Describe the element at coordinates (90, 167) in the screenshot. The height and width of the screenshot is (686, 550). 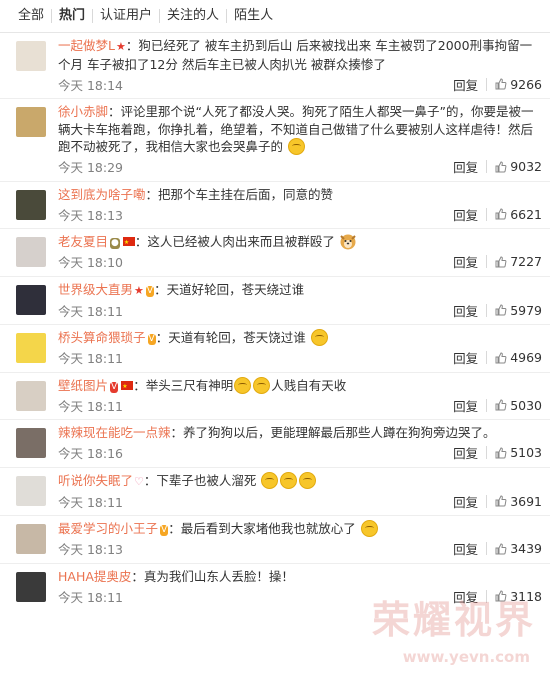
I see `timestamp: 今天 18:29` at that location.